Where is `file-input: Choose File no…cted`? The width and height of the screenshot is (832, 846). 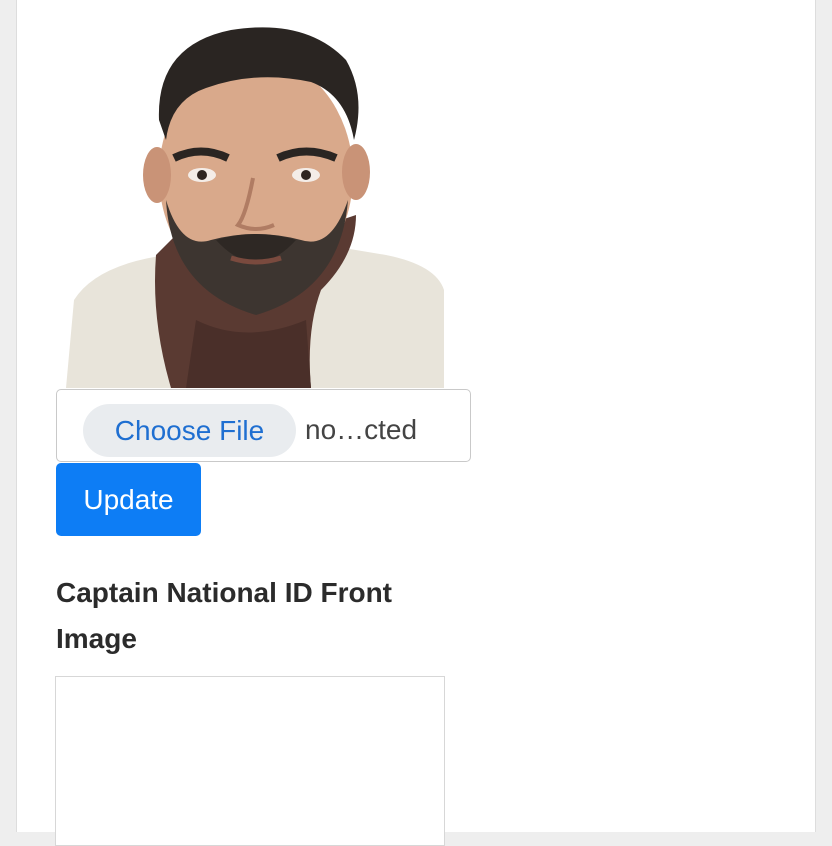
file-input: Choose File no…cted is located at coordinates (263, 425).